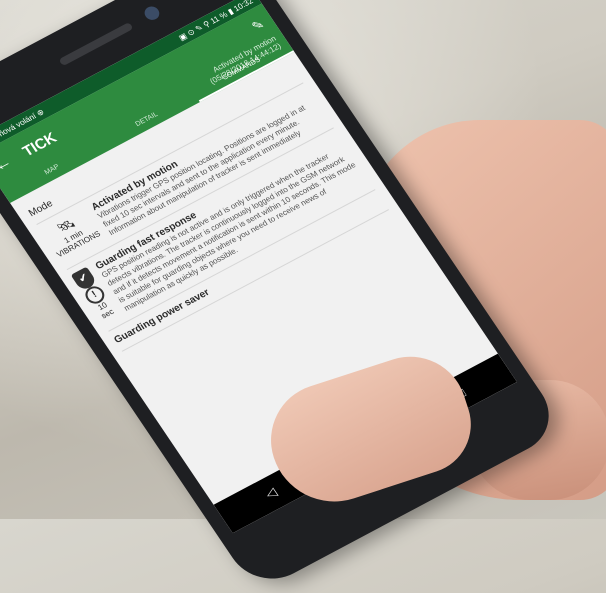  I want to click on front-camera, so click(152, 13).